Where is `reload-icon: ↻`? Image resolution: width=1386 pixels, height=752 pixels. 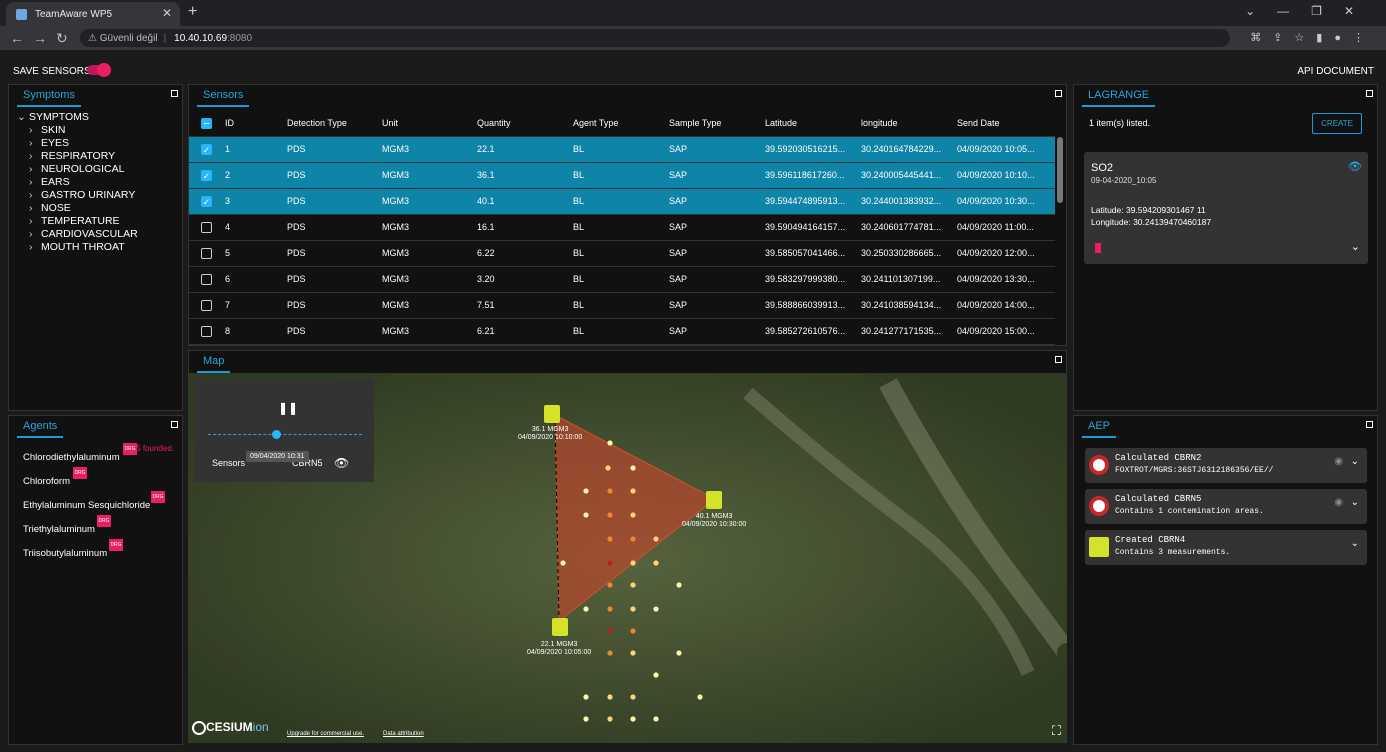
reload-icon: ↻ is located at coordinates (62, 38).